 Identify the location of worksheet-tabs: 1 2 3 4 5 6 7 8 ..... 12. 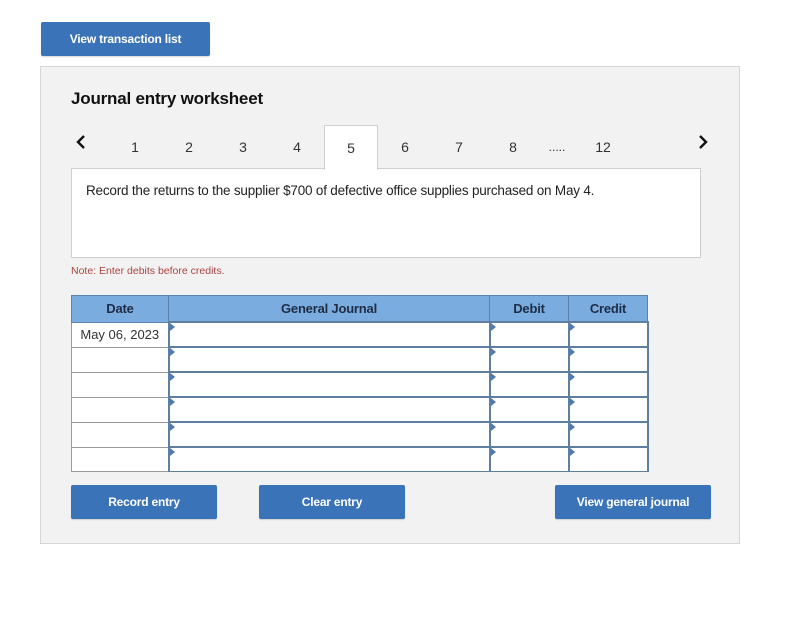
(391, 147).